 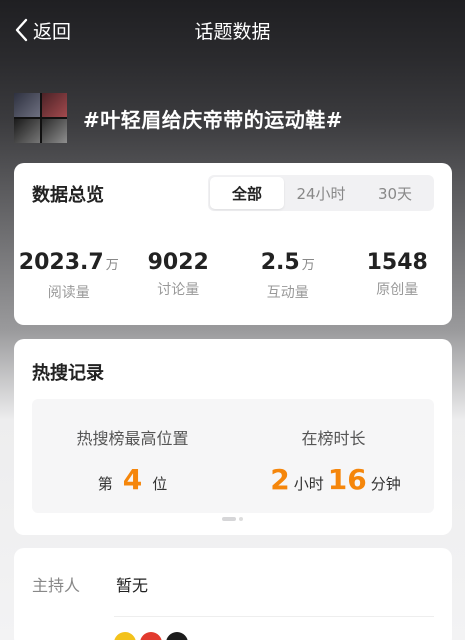 I want to click on stat-value: 2023.7, so click(x=61, y=262).